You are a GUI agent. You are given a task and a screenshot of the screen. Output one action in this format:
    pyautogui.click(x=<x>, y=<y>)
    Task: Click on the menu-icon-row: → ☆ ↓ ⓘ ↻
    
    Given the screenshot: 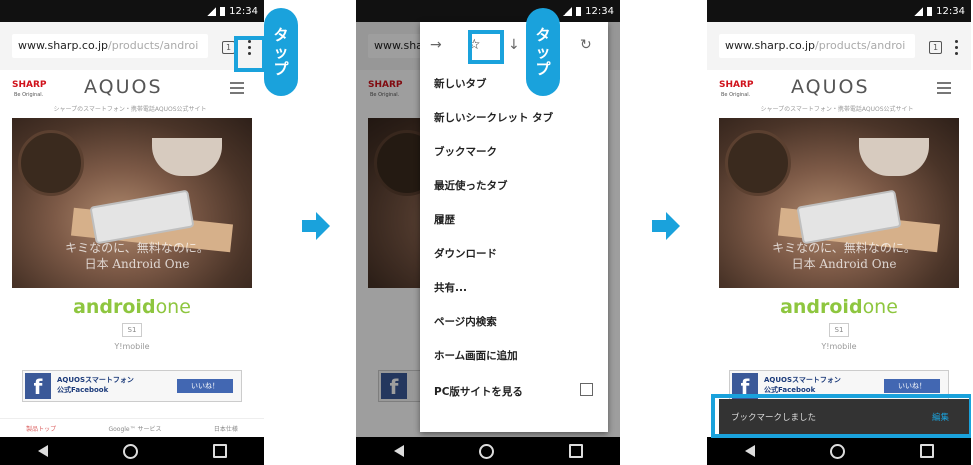 What is the action you would take?
    pyautogui.click(x=514, y=47)
    